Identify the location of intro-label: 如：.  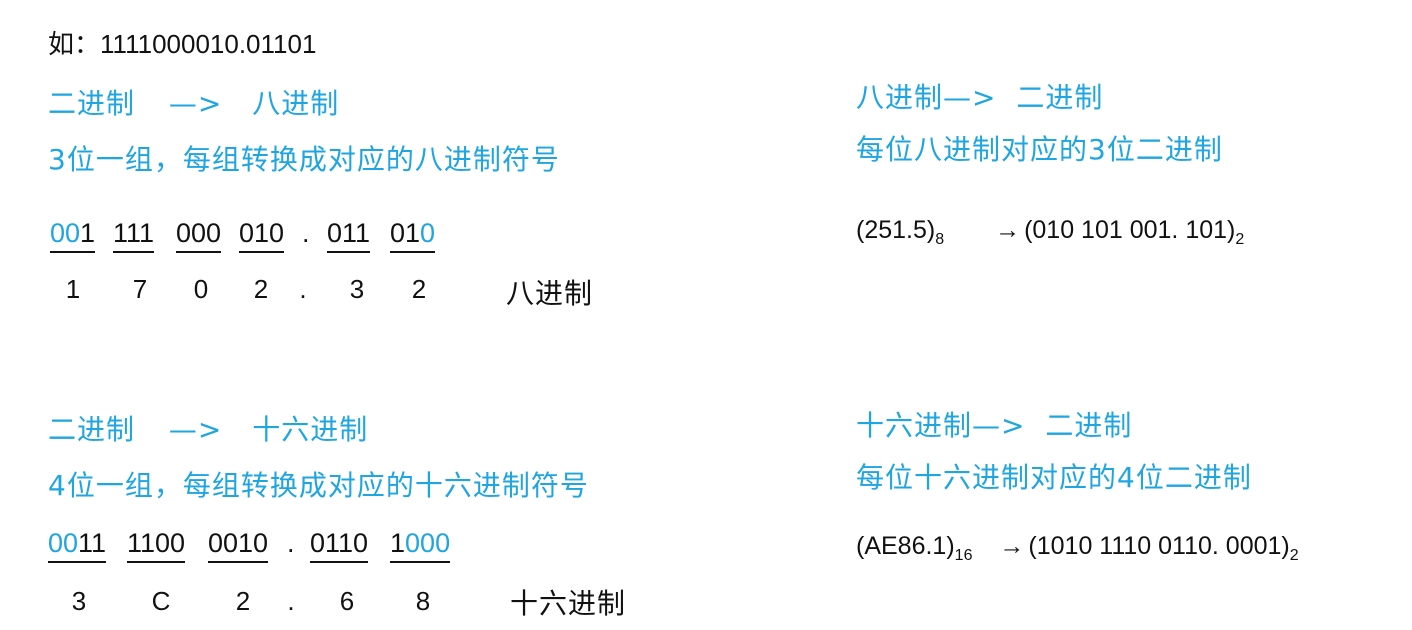
(74, 45).